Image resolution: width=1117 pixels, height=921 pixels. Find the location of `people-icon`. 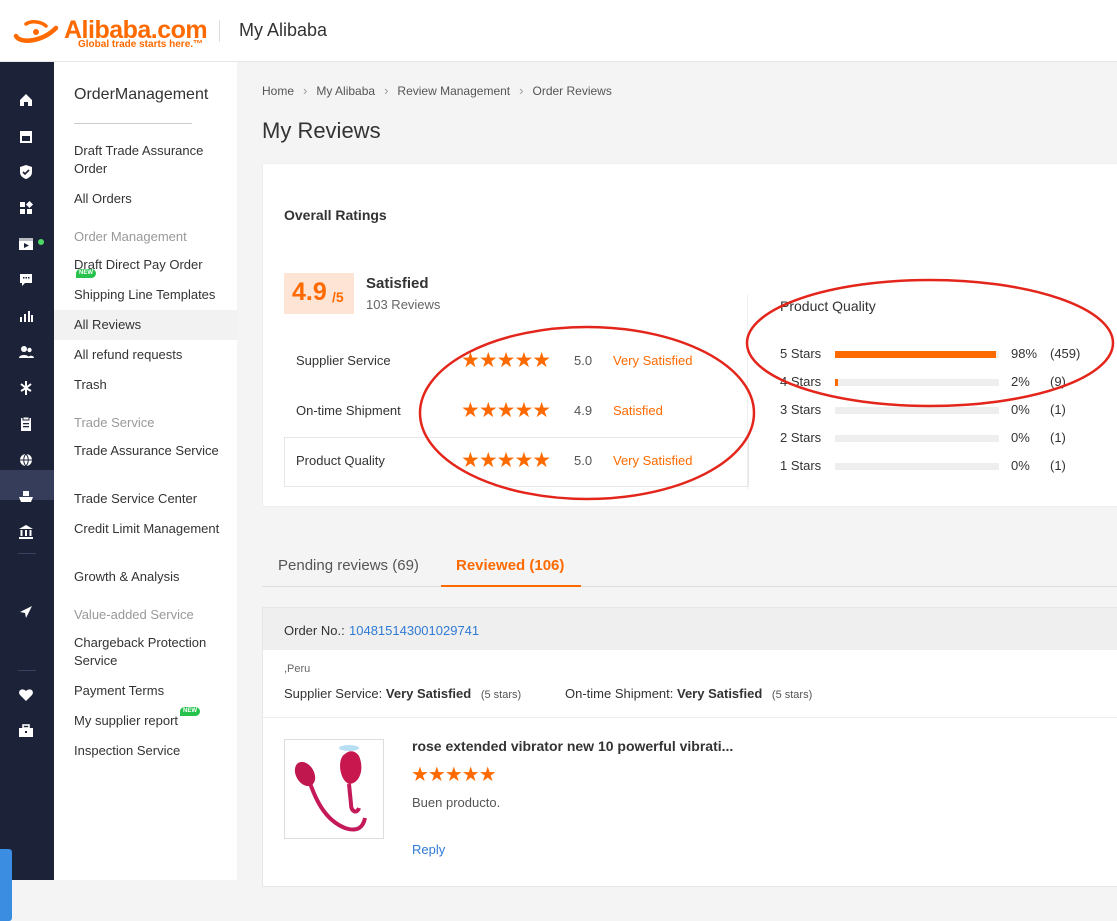

people-icon is located at coordinates (26, 352).